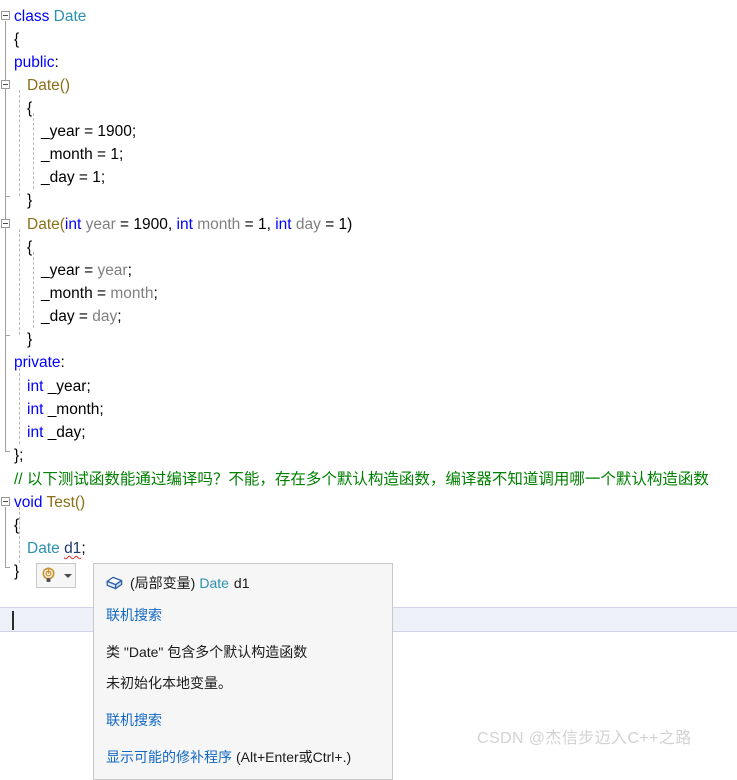 Image resolution: width=737 pixels, height=780 pixels. Describe the element at coordinates (258, 224) in the screenshot. I see `code-token: = 1,` at that location.